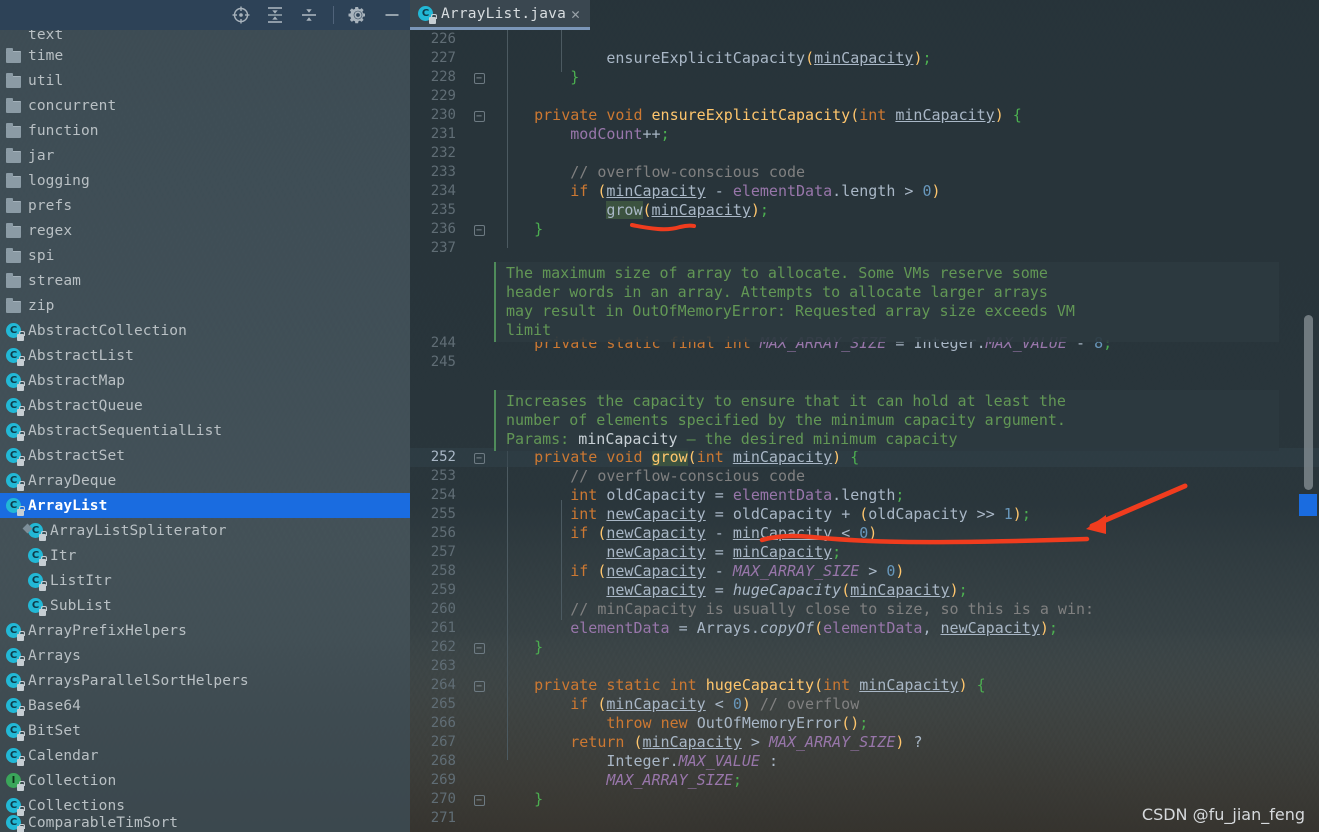 The height and width of the screenshot is (832, 1319). I want to click on code-line: 232, so click(864, 153).